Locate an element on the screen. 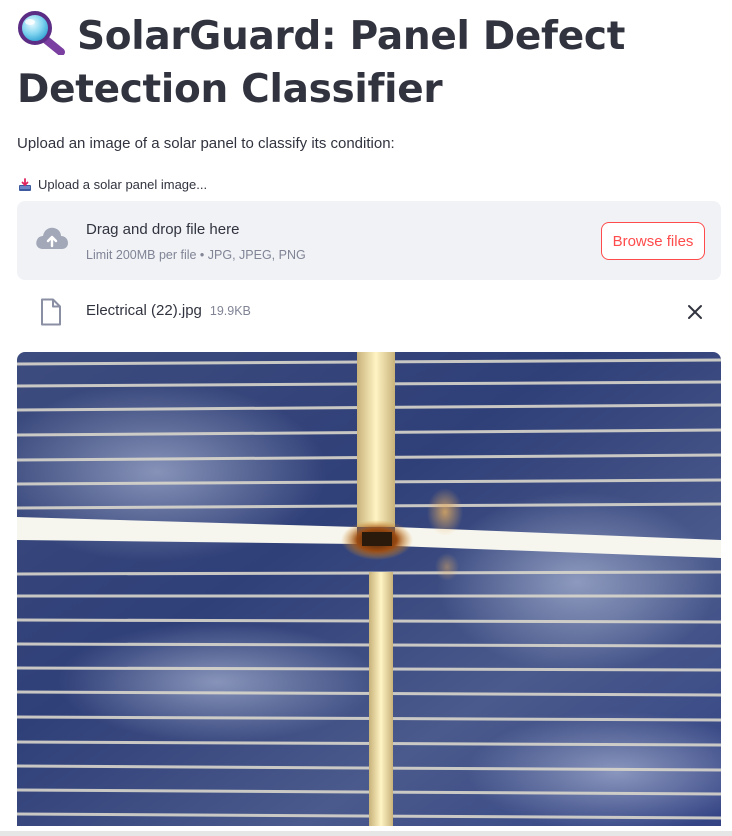 The image size is (732, 836). uploaded-file-name: Electrical (22).jpg 19.9KB is located at coordinates (168, 310).